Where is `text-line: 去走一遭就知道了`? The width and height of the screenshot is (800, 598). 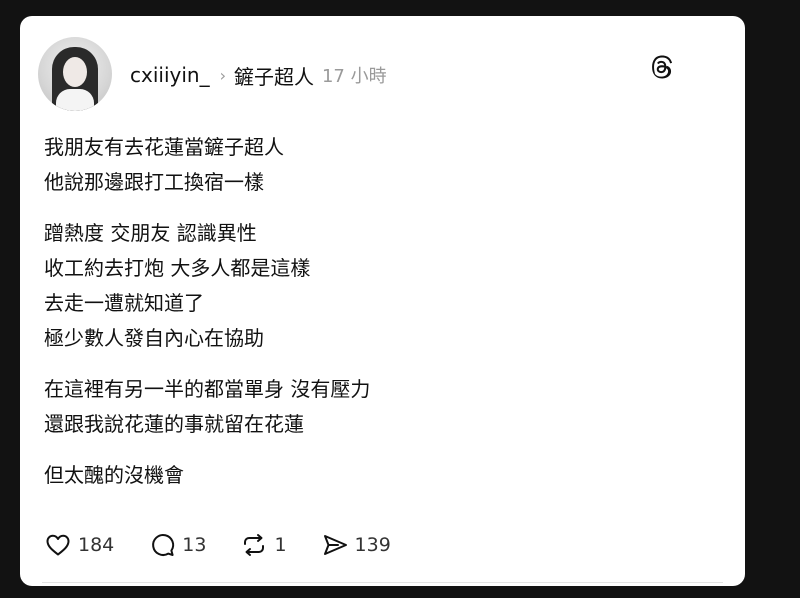 text-line: 去走一遭就知道了 is located at coordinates (124, 303).